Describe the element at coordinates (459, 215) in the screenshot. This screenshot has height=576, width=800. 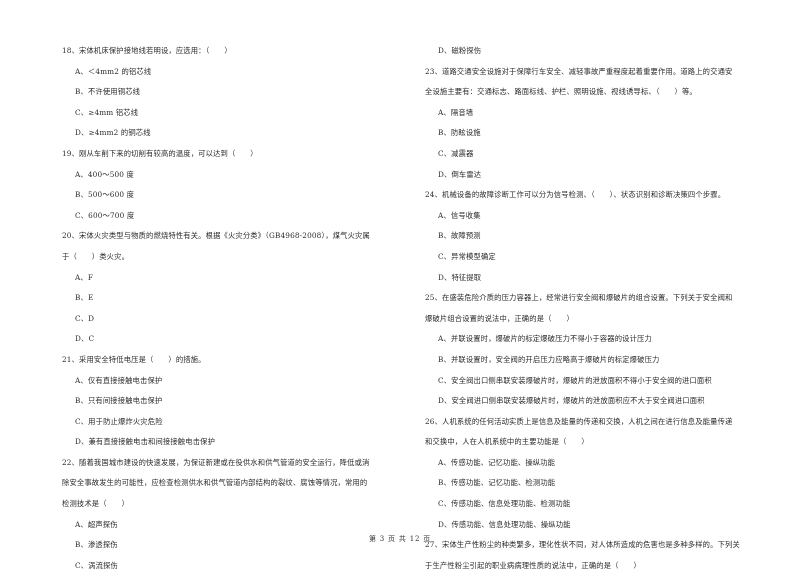
I see `answer-option: A、信号收集` at that location.